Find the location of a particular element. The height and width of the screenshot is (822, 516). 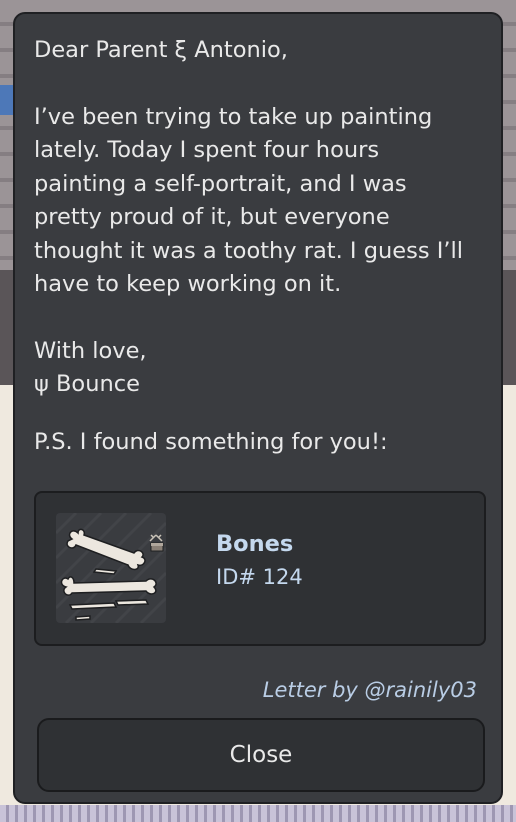

letter-signature: ψ Bounce is located at coordinates (87, 384).